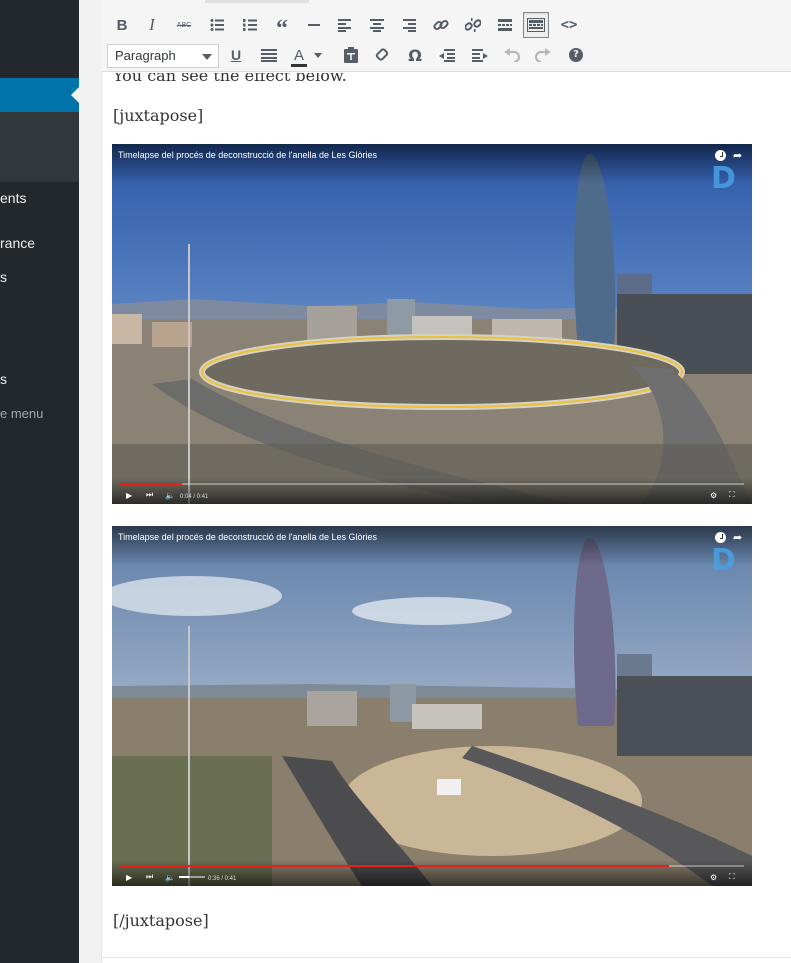  I want to click on align-center-icon, so click(377, 25).